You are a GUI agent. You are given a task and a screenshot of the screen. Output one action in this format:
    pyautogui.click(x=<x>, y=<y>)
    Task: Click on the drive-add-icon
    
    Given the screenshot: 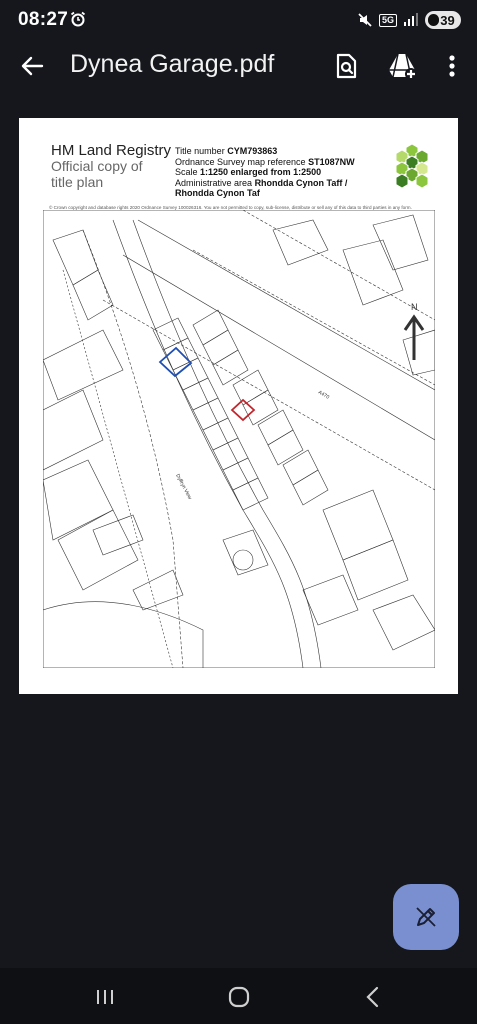 What is the action you would take?
    pyautogui.click(x=402, y=66)
    